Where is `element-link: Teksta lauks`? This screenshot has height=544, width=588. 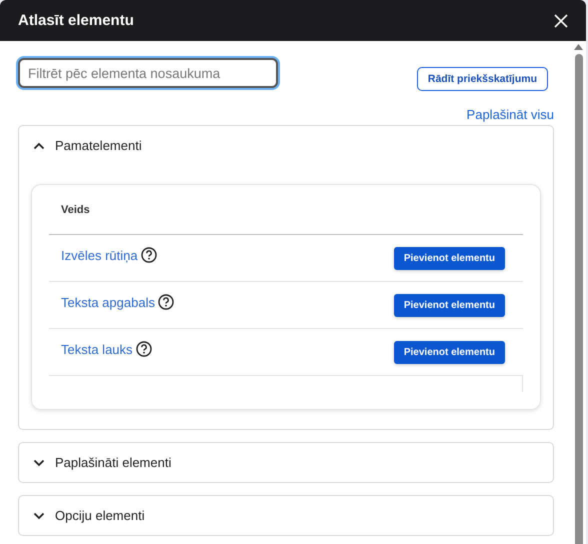 element-link: Teksta lauks is located at coordinates (97, 349).